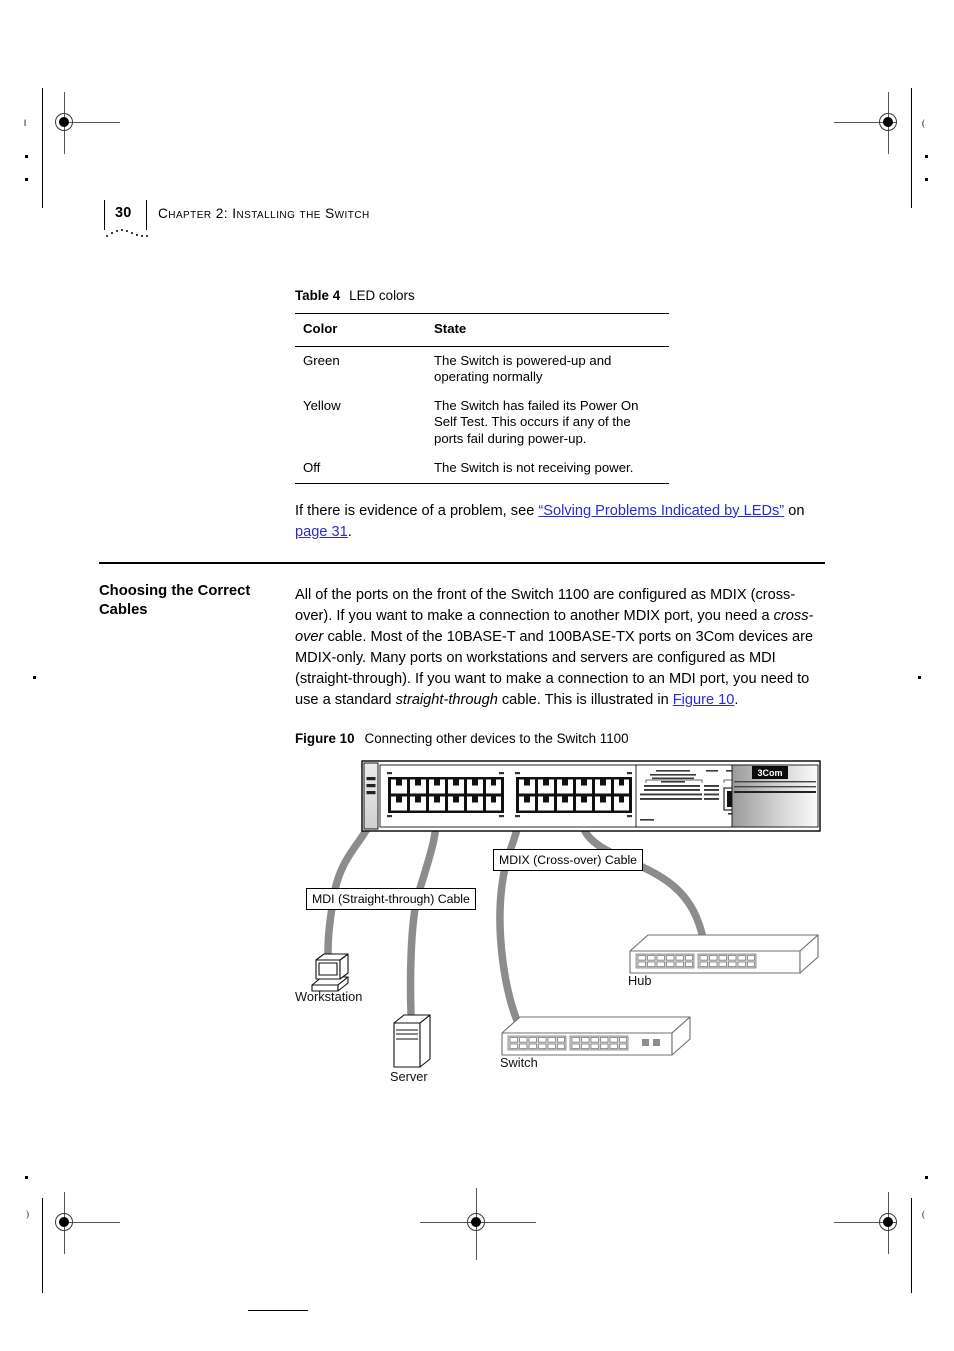 This screenshot has width=954, height=1351. I want to click on column-header-state: State, so click(547, 330).